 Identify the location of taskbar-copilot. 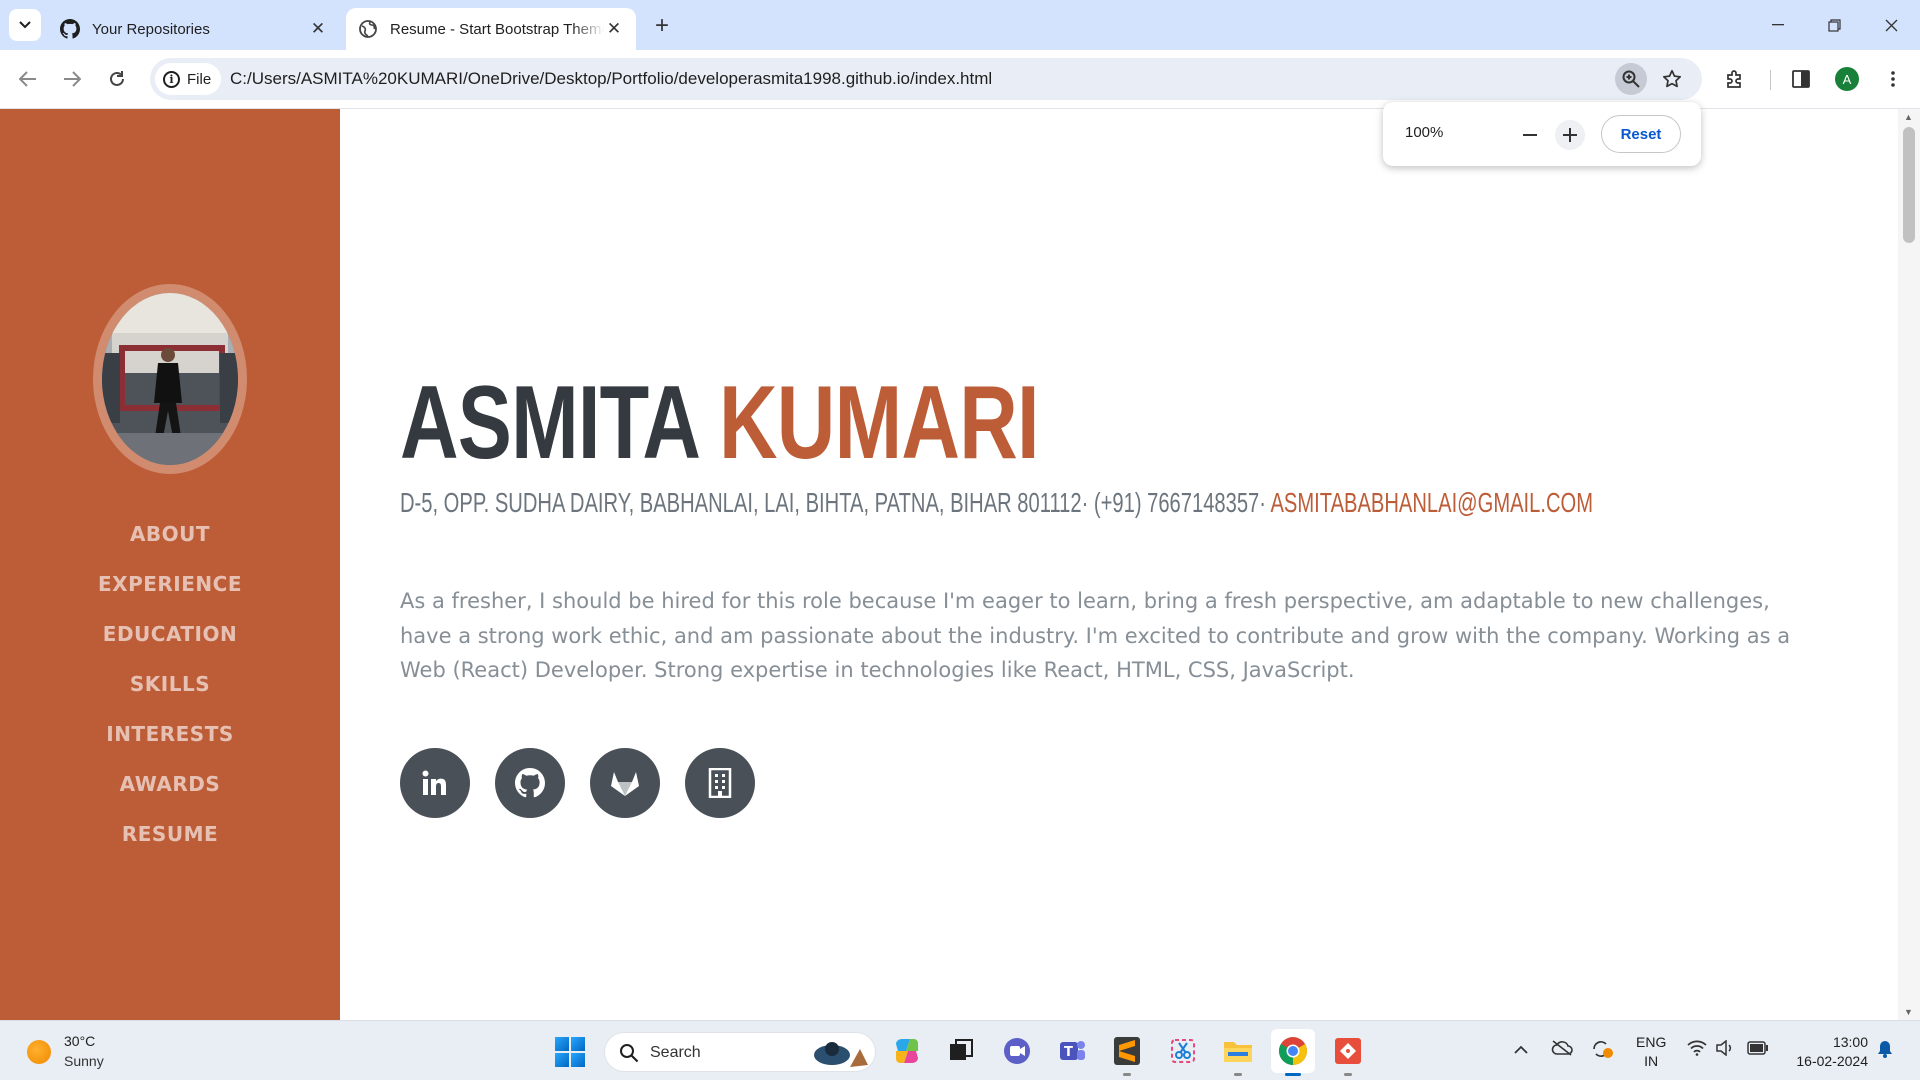
(907, 1051).